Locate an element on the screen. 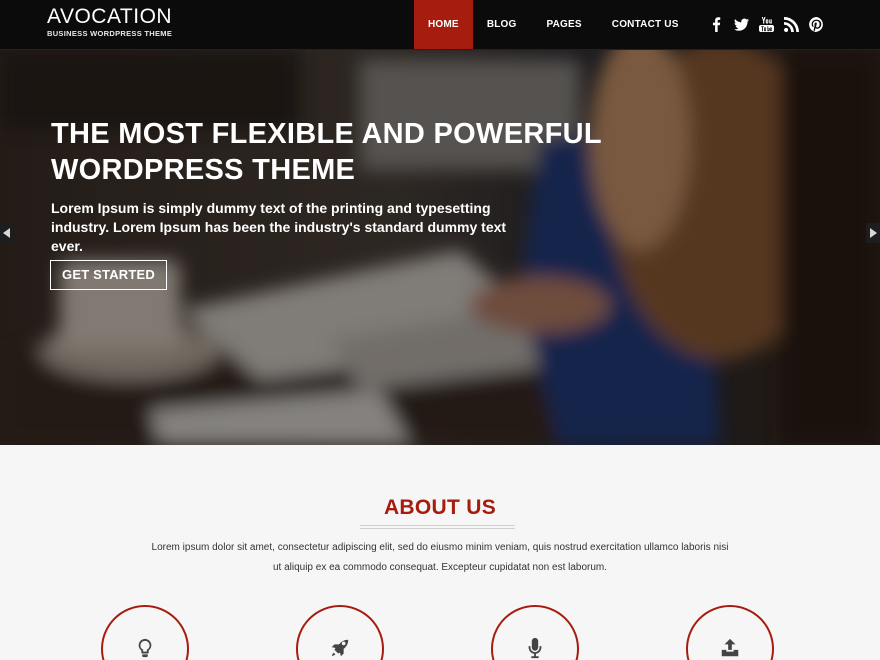 The width and height of the screenshot is (880, 660). slider-prev-arrow is located at coordinates (7, 233).